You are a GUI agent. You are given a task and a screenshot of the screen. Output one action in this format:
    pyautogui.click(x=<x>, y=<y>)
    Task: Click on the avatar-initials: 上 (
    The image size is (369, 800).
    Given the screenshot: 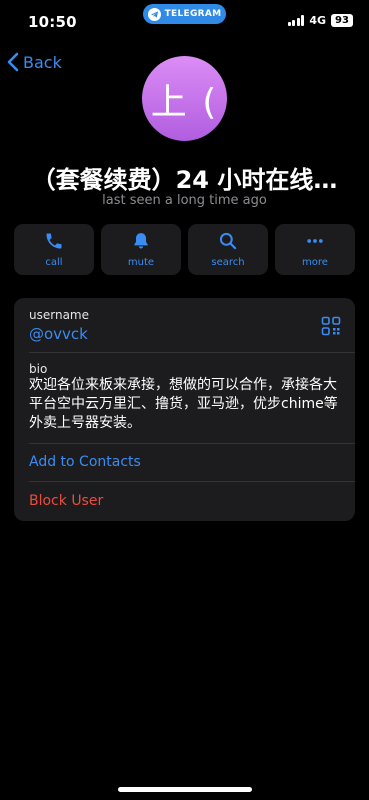 What is the action you would take?
    pyautogui.click(x=184, y=102)
    